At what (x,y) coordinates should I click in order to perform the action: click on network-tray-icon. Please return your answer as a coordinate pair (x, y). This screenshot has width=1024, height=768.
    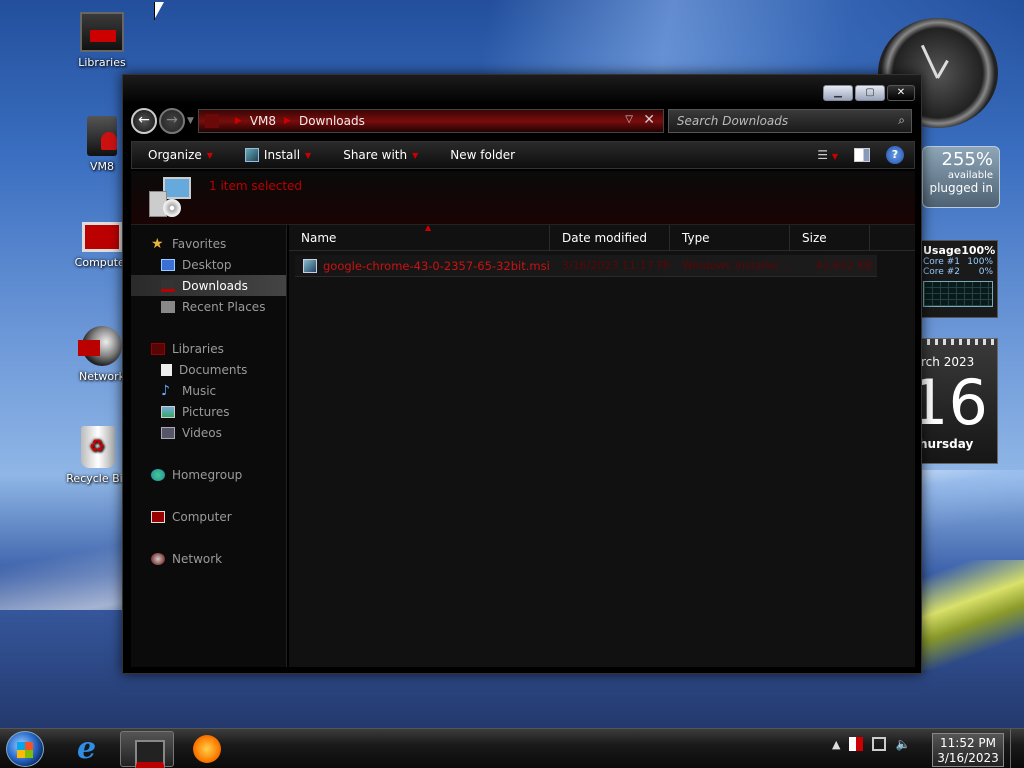
    Looking at the image, I should click on (879, 744).